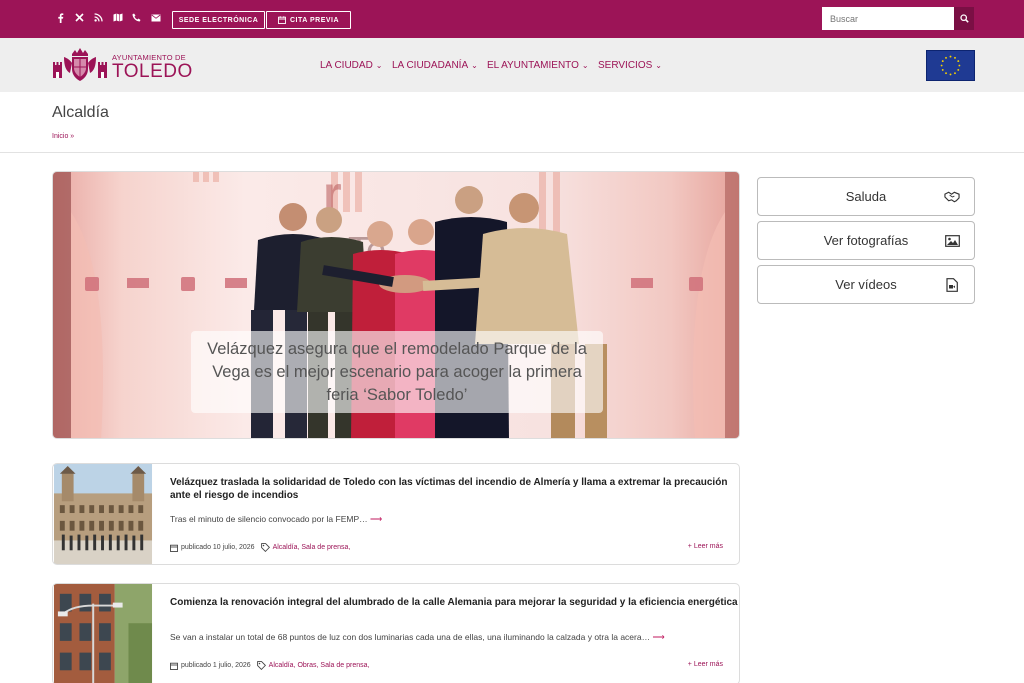 The height and width of the screenshot is (683, 1024). What do you see at coordinates (155, 17) in the screenshot?
I see `mail-icon` at bounding box center [155, 17].